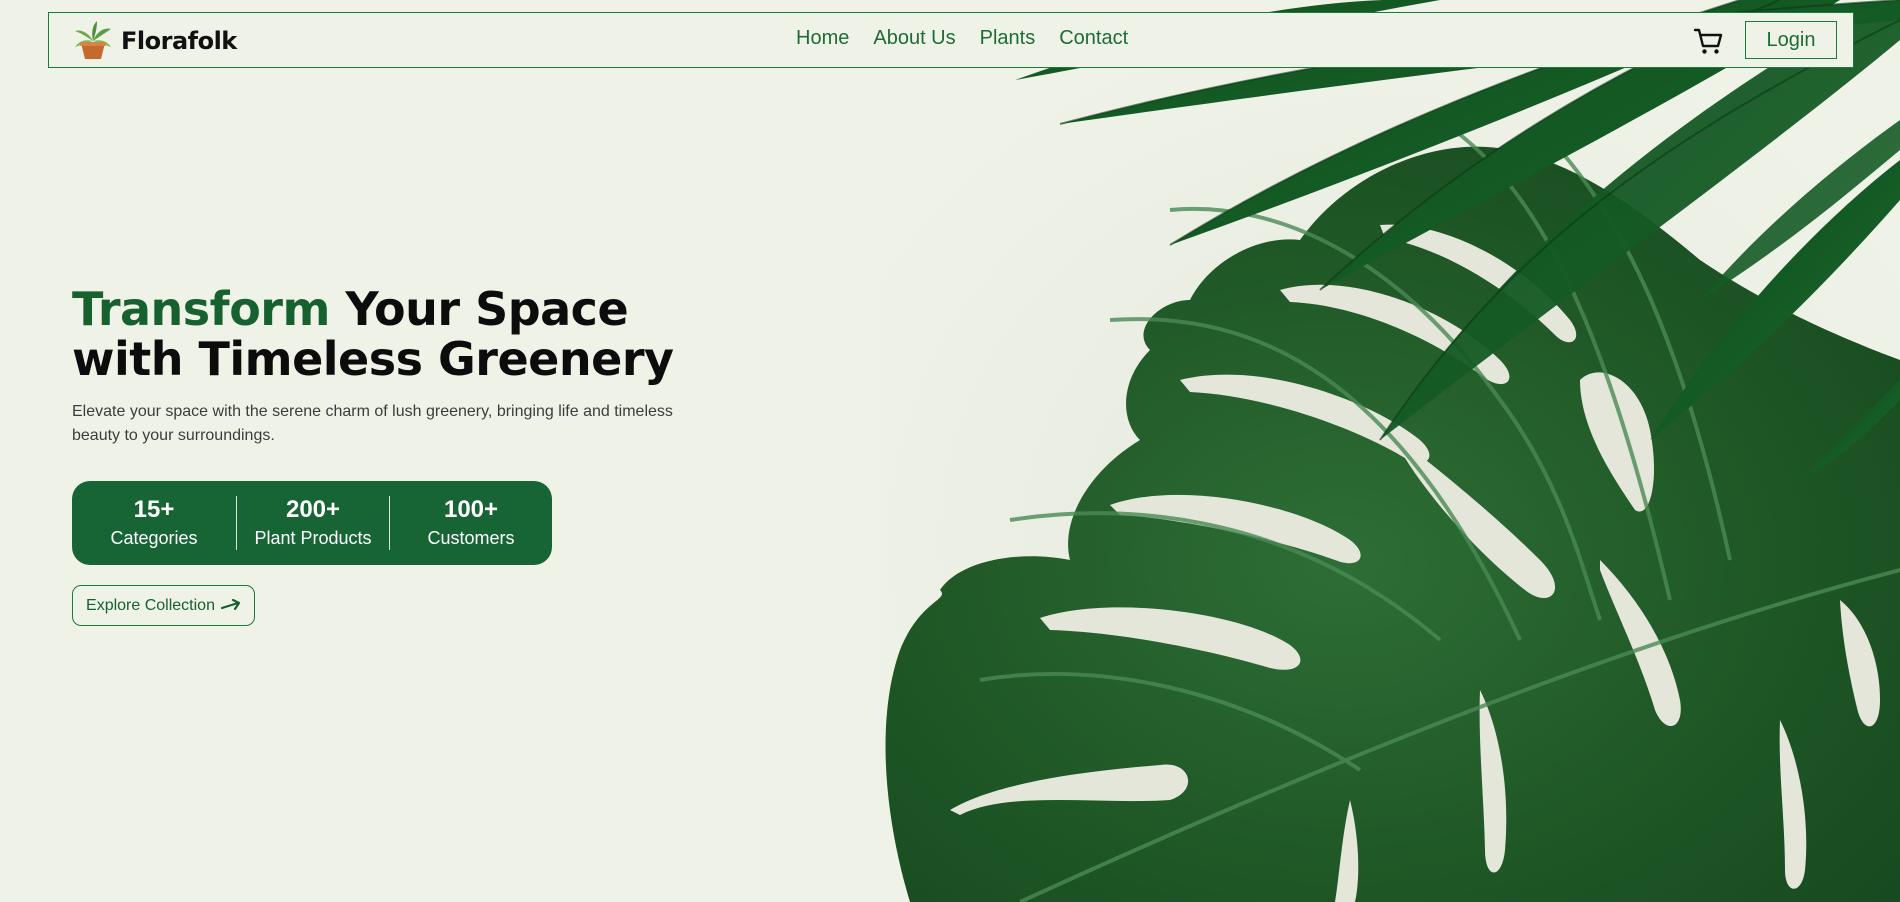  Describe the element at coordinates (373, 359) in the screenshot. I see `hero-title-line2: with Timeless Greenery` at that location.